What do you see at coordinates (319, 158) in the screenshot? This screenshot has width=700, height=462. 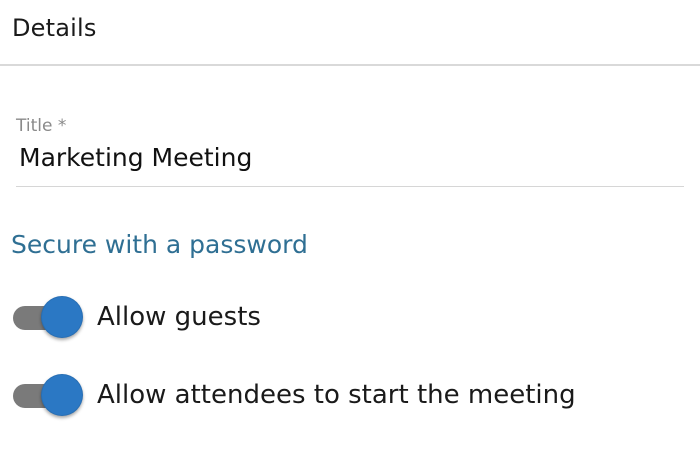 I see `title-input: Marketing Meeting` at bounding box center [319, 158].